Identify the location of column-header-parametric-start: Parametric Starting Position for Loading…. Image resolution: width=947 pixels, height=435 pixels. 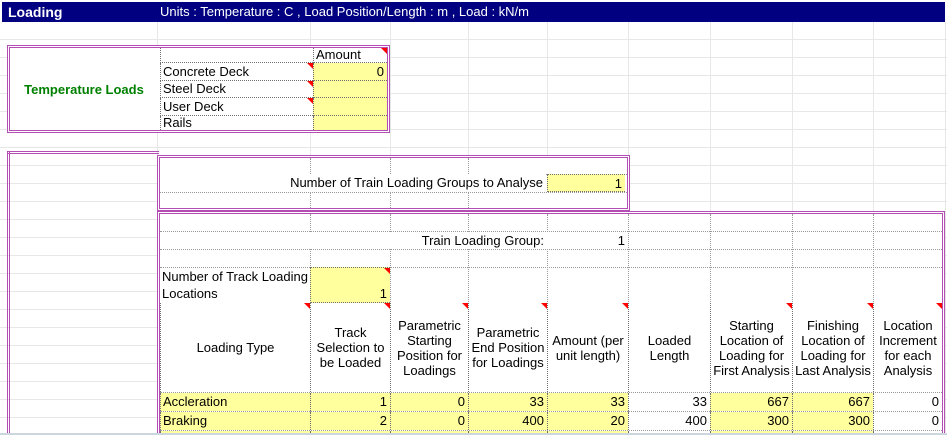
(429, 347).